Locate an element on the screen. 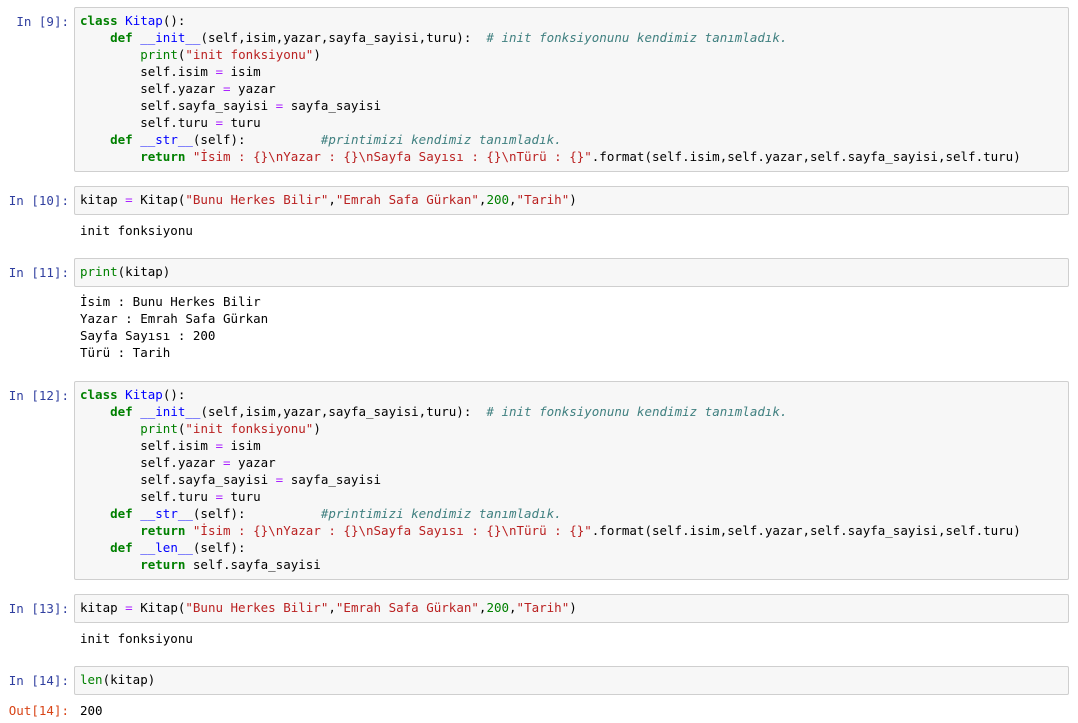  code-text: print(kitap) is located at coordinates (125, 271).